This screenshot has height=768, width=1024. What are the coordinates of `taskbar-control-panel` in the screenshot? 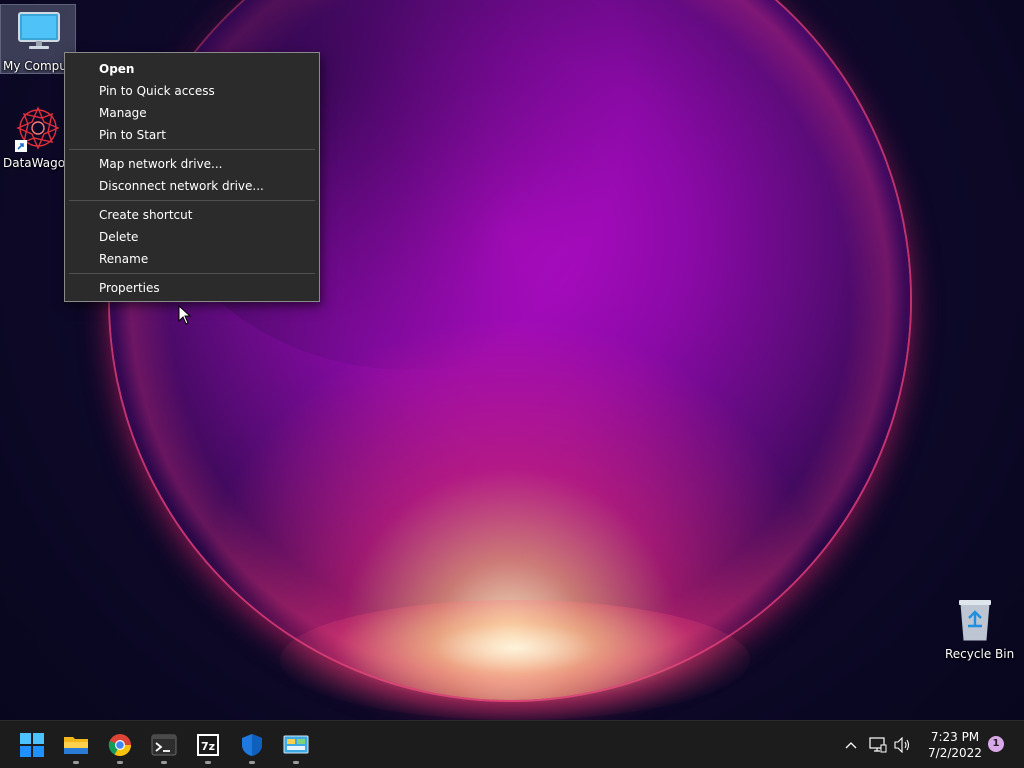 It's located at (296, 744).